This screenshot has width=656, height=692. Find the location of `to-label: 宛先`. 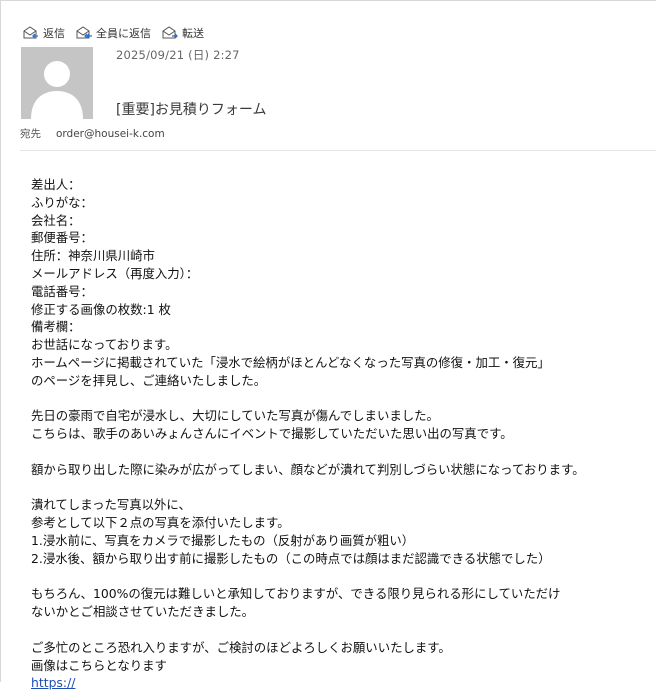

to-label: 宛先 is located at coordinates (30, 134).